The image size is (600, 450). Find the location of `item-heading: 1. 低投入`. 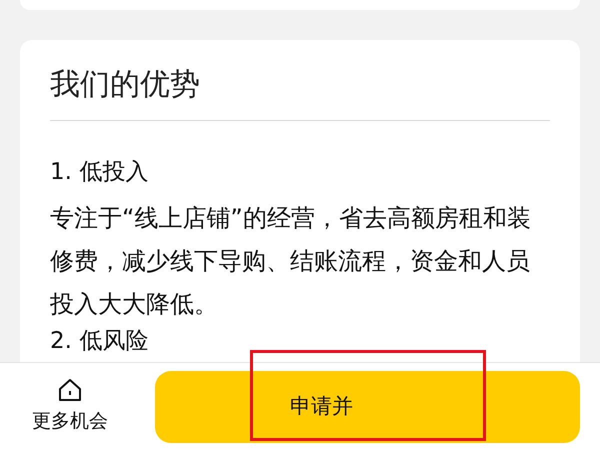

item-heading: 1. 低投入 is located at coordinates (100, 172).